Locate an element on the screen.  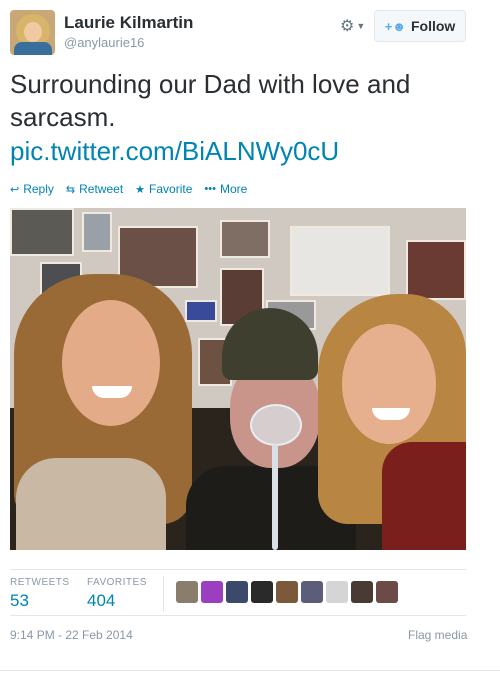
favorites-label: FAVORITES is located at coordinates (117, 582).